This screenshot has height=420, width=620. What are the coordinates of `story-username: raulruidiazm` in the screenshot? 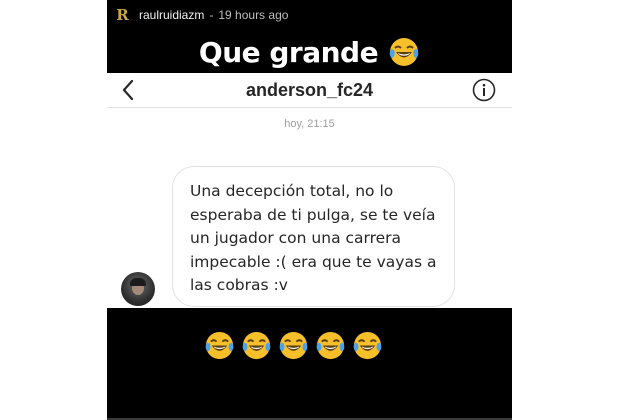 It's located at (171, 15).